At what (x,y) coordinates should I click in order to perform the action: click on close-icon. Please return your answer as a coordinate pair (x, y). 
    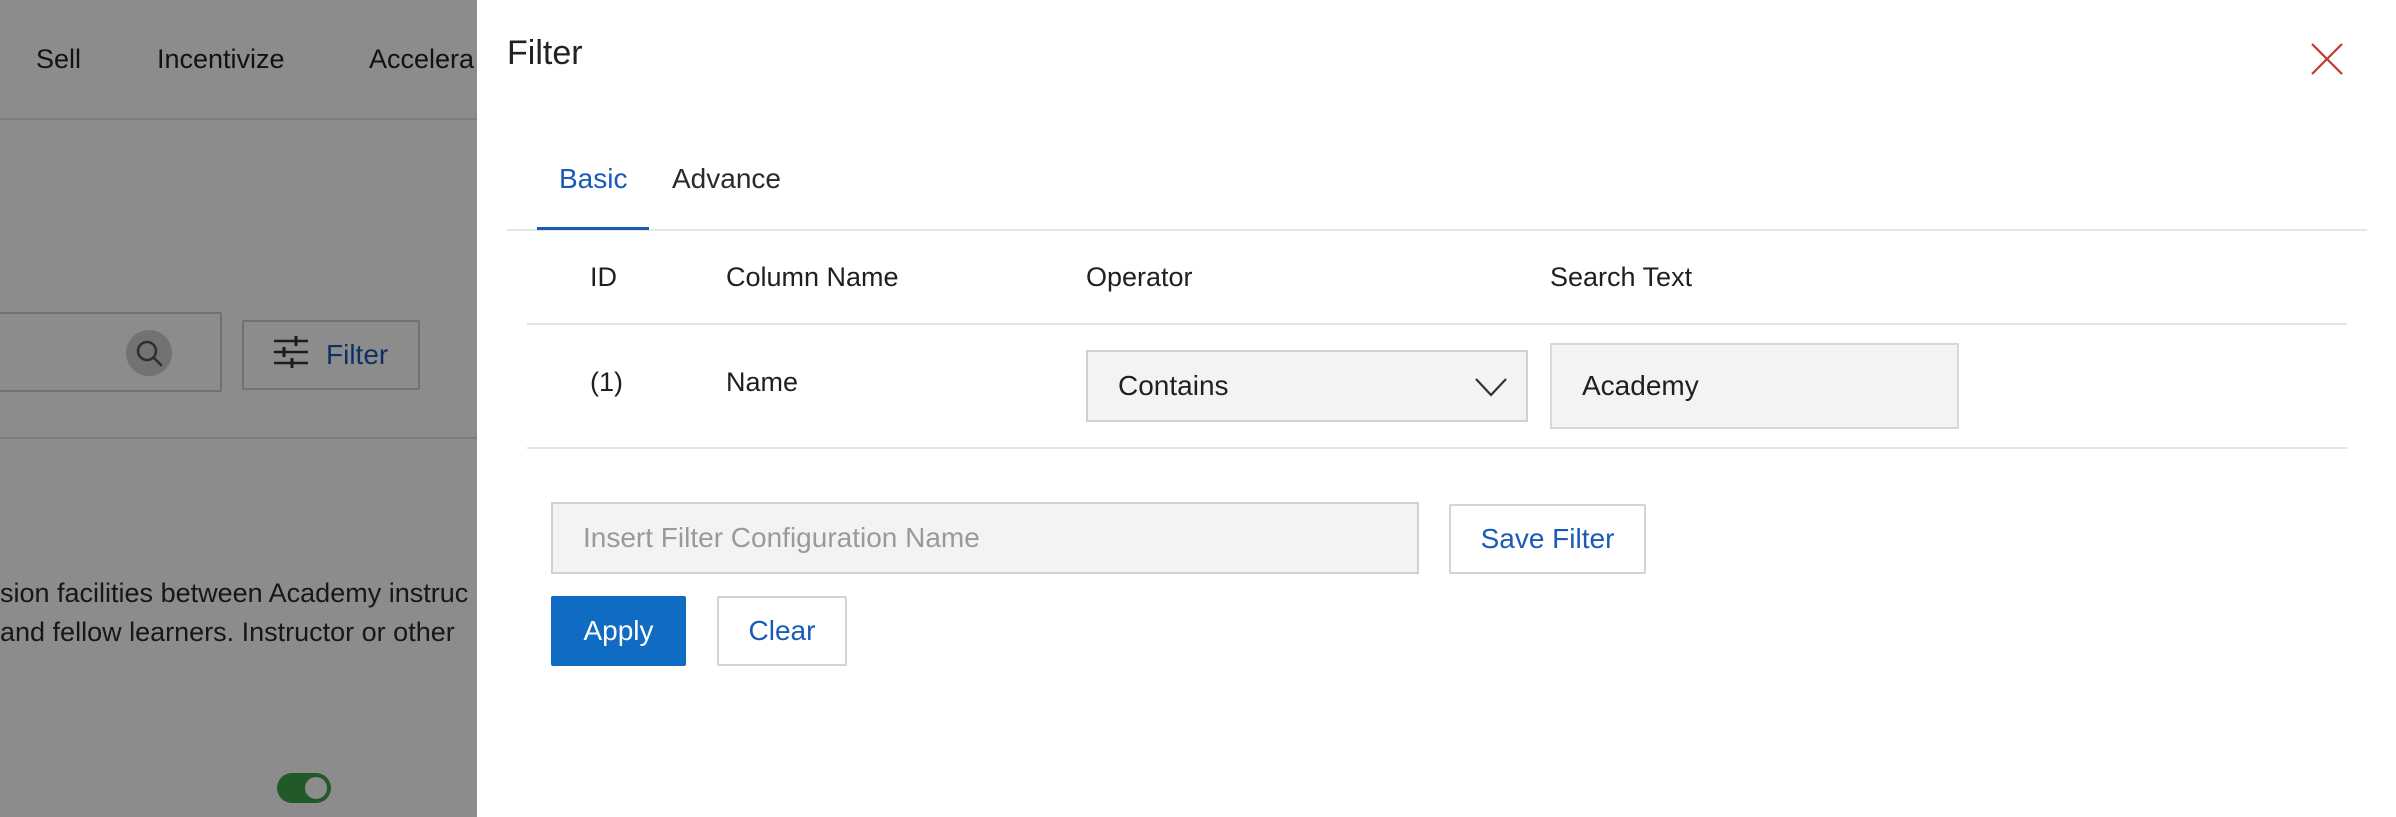
    Looking at the image, I should click on (2327, 59).